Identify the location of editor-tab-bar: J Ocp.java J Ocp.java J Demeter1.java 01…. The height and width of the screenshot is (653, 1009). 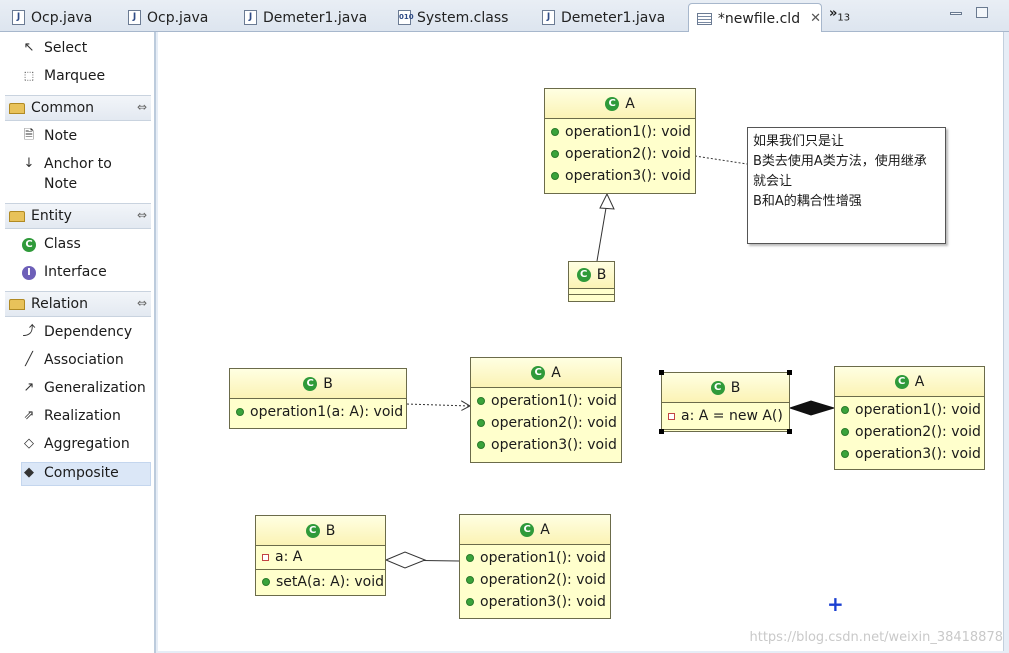
(504, 16).